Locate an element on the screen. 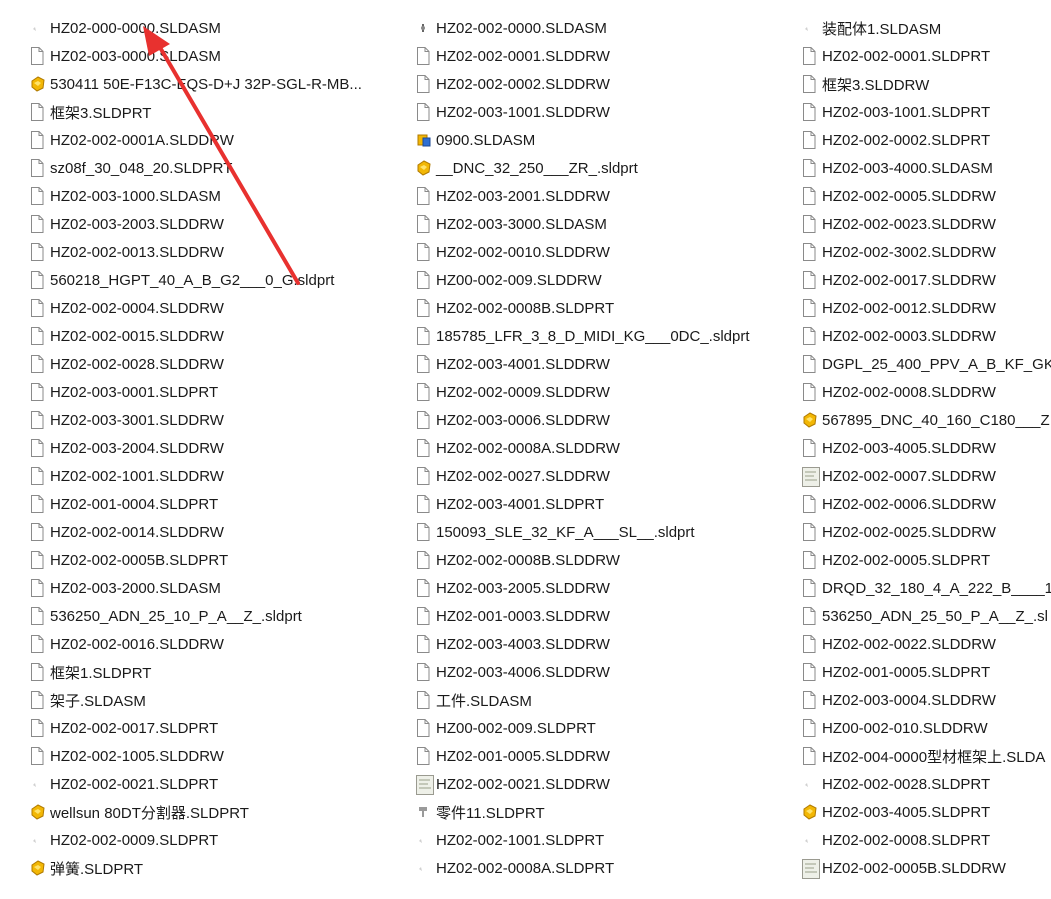  file-item: HZ00-002-010.SLDDRW is located at coordinates (926, 728).